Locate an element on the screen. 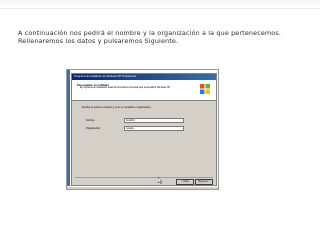  next-button: Siguiente > is located at coordinates (204, 182).